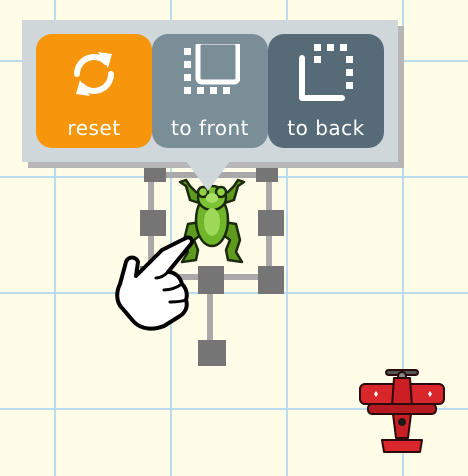 This screenshot has height=476, width=468. I want to click on refresh-icon, so click(94, 74).